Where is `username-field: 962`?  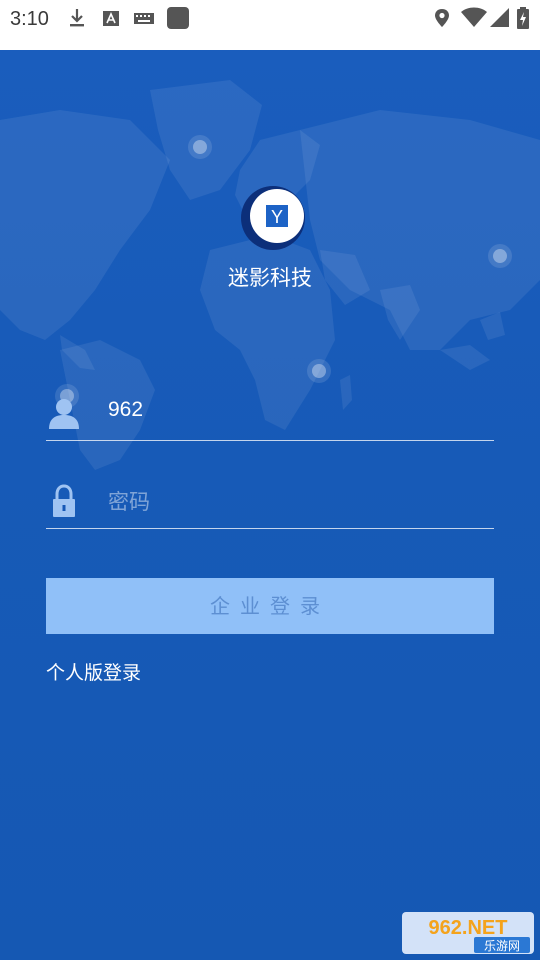
username-field: 962 is located at coordinates (270, 412).